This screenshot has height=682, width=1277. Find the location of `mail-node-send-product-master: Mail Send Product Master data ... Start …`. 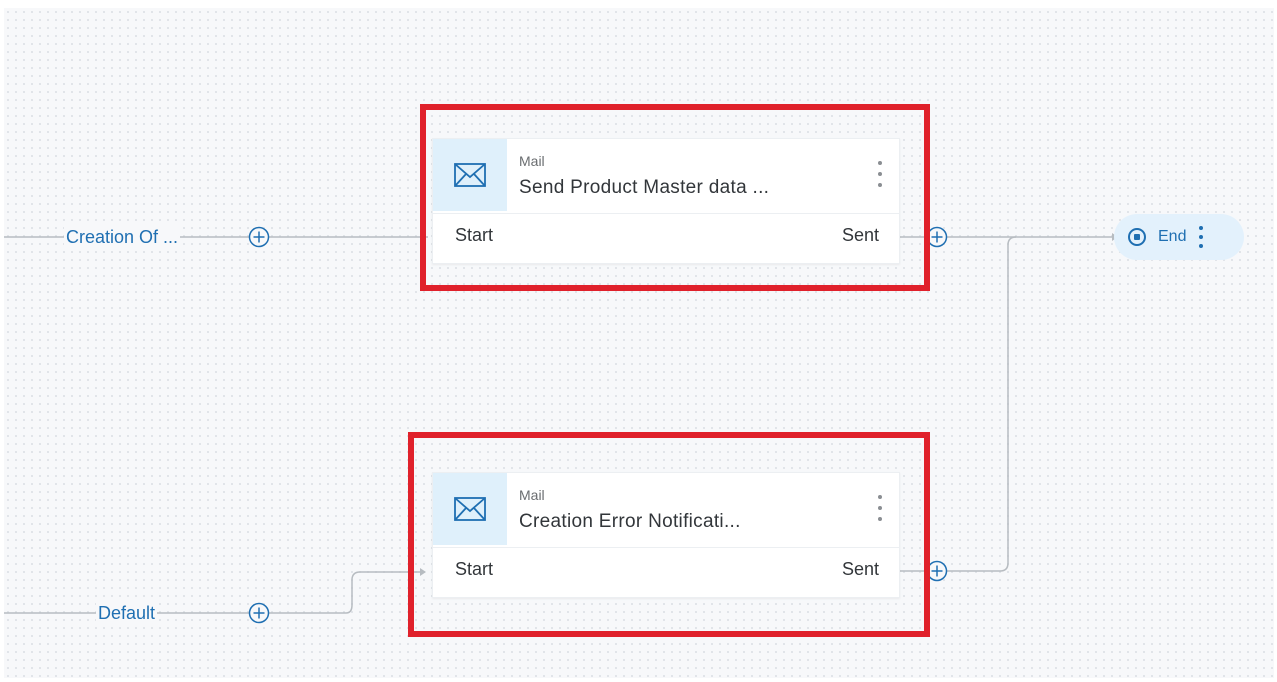

mail-node-send-product-master: Mail Send Product Master data ... Start … is located at coordinates (666, 201).